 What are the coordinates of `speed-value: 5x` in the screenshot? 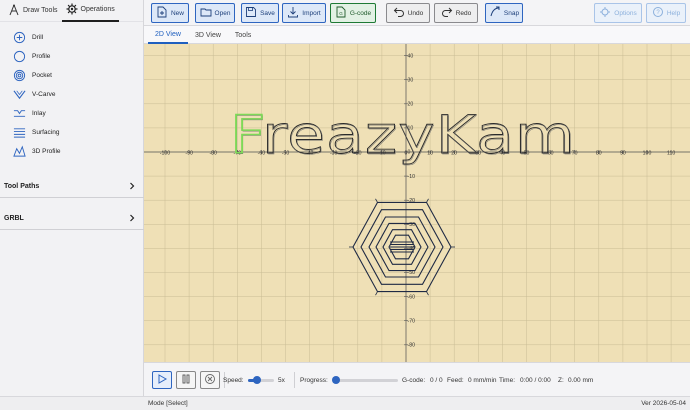 It's located at (281, 380).